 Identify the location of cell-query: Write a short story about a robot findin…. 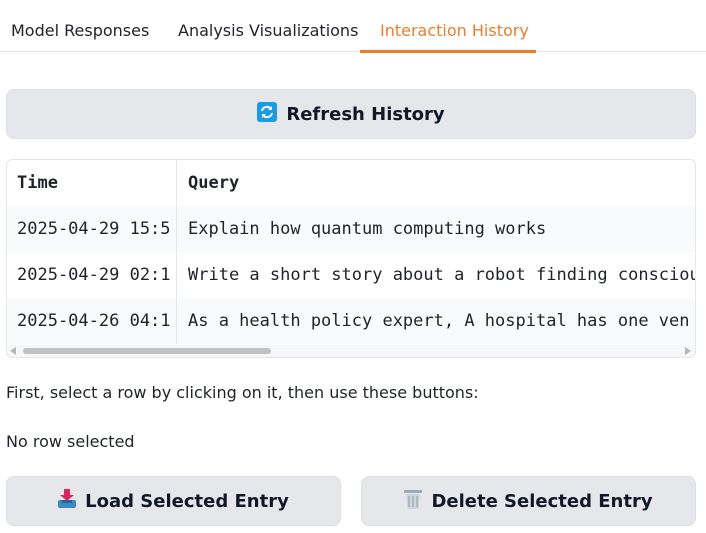
(442, 275).